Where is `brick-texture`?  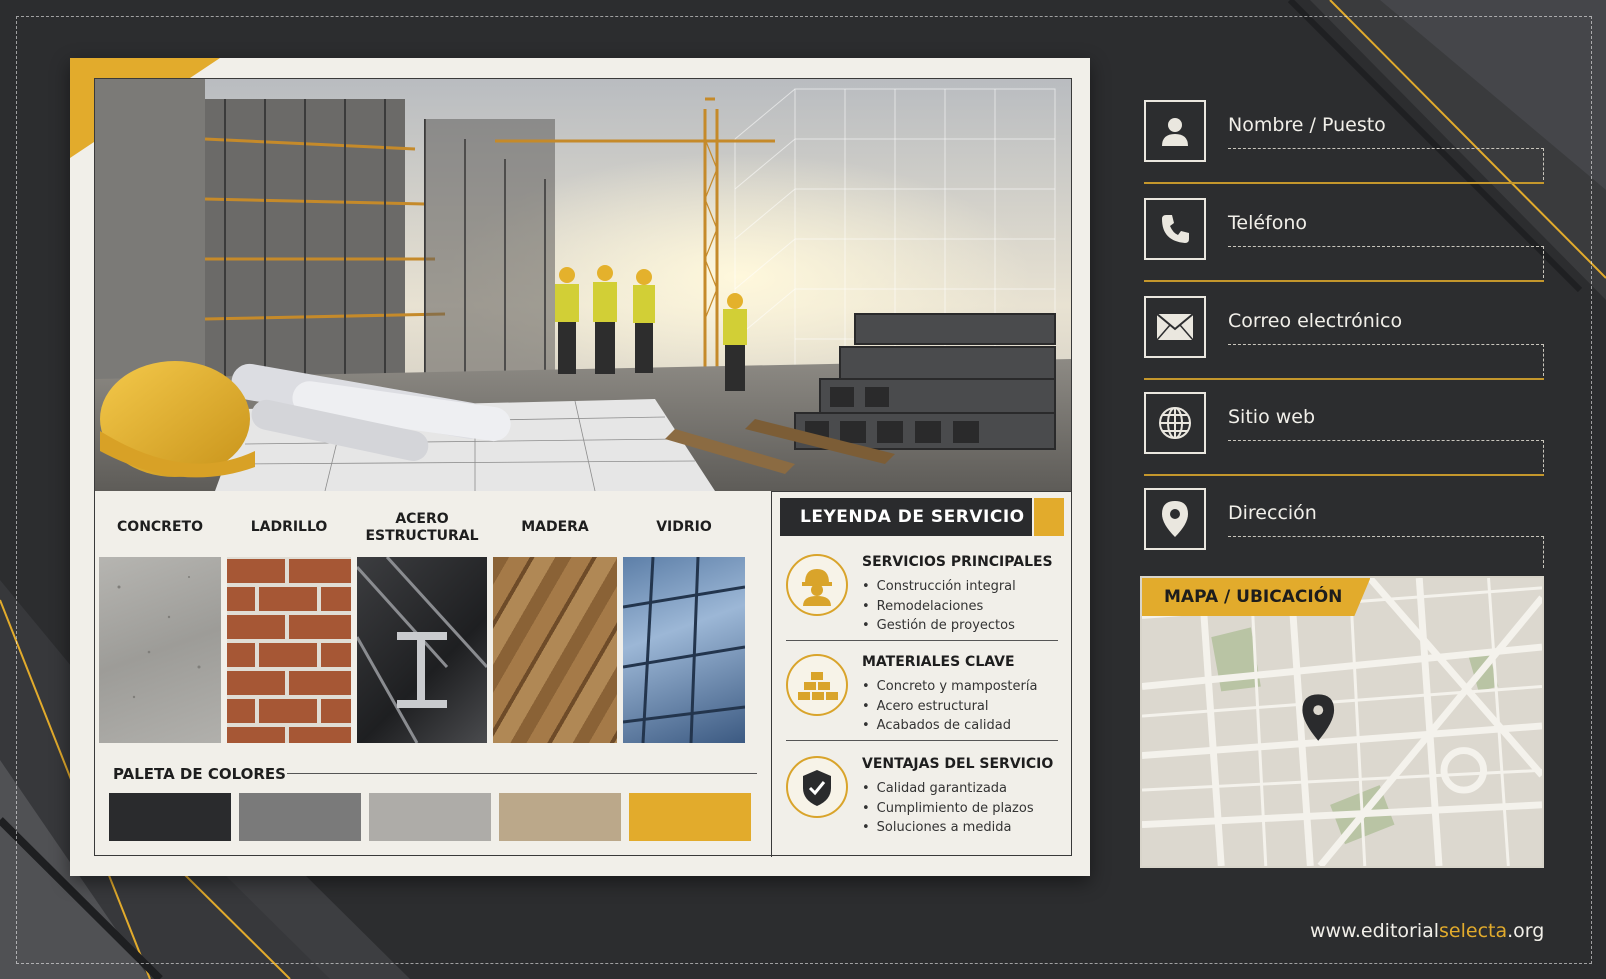 brick-texture is located at coordinates (288, 654).